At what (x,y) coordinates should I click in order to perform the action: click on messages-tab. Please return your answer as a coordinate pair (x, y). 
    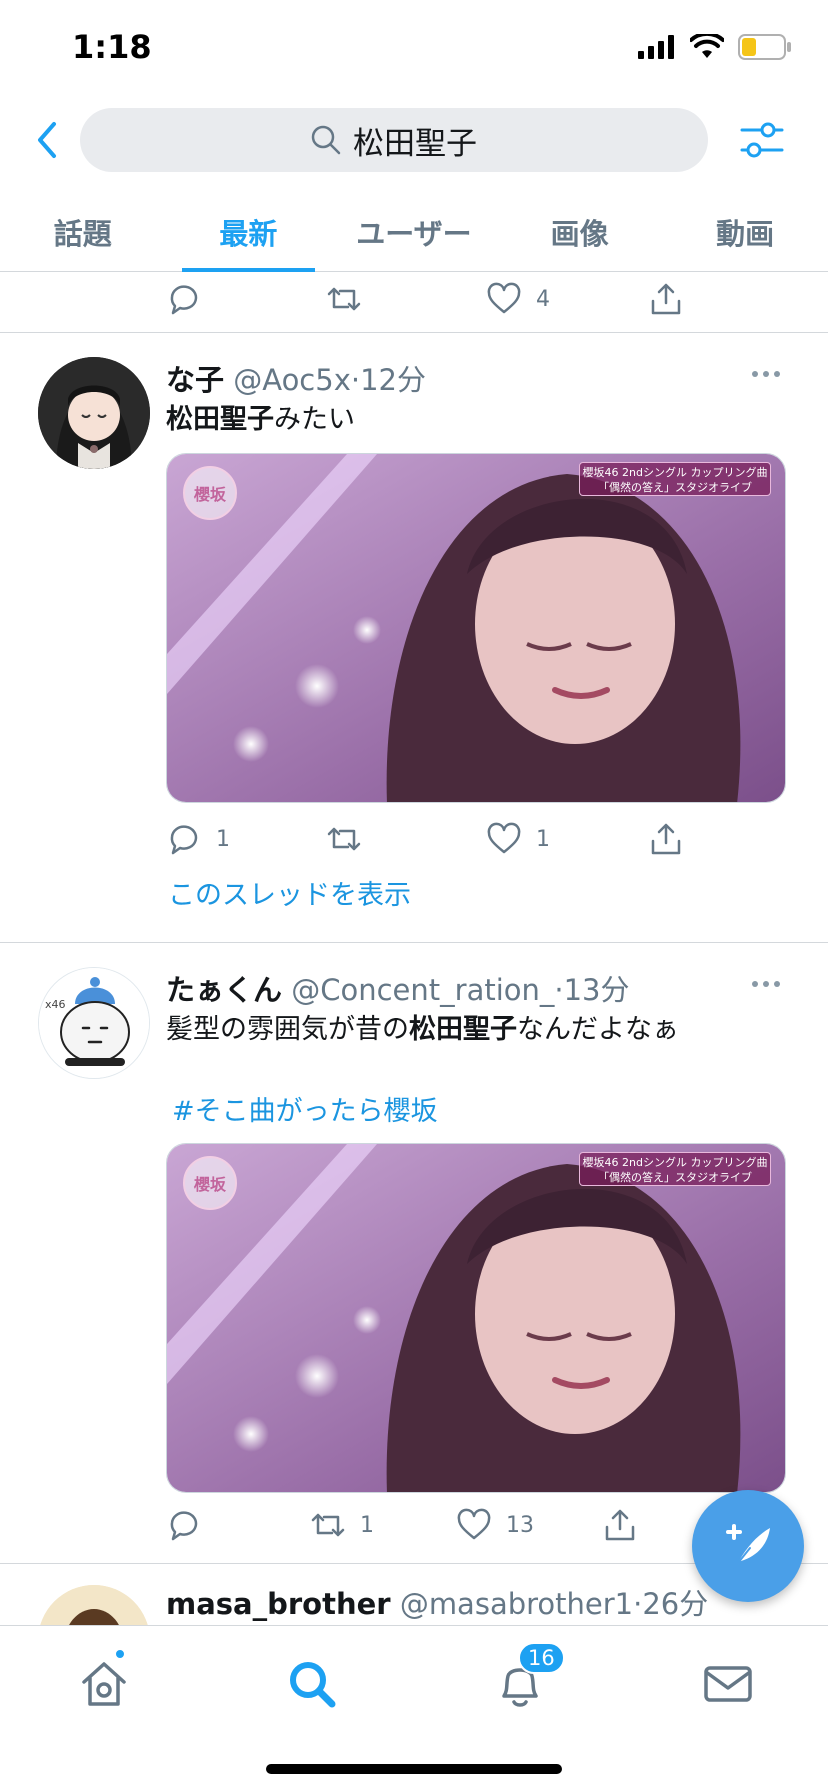
    Looking at the image, I should click on (728, 1684).